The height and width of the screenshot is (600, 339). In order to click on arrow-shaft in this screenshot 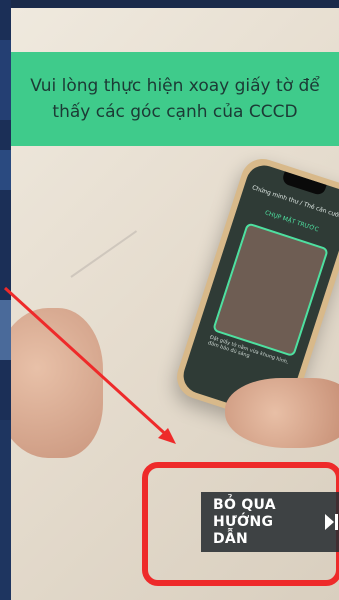, I will do `click(88, 364)`.